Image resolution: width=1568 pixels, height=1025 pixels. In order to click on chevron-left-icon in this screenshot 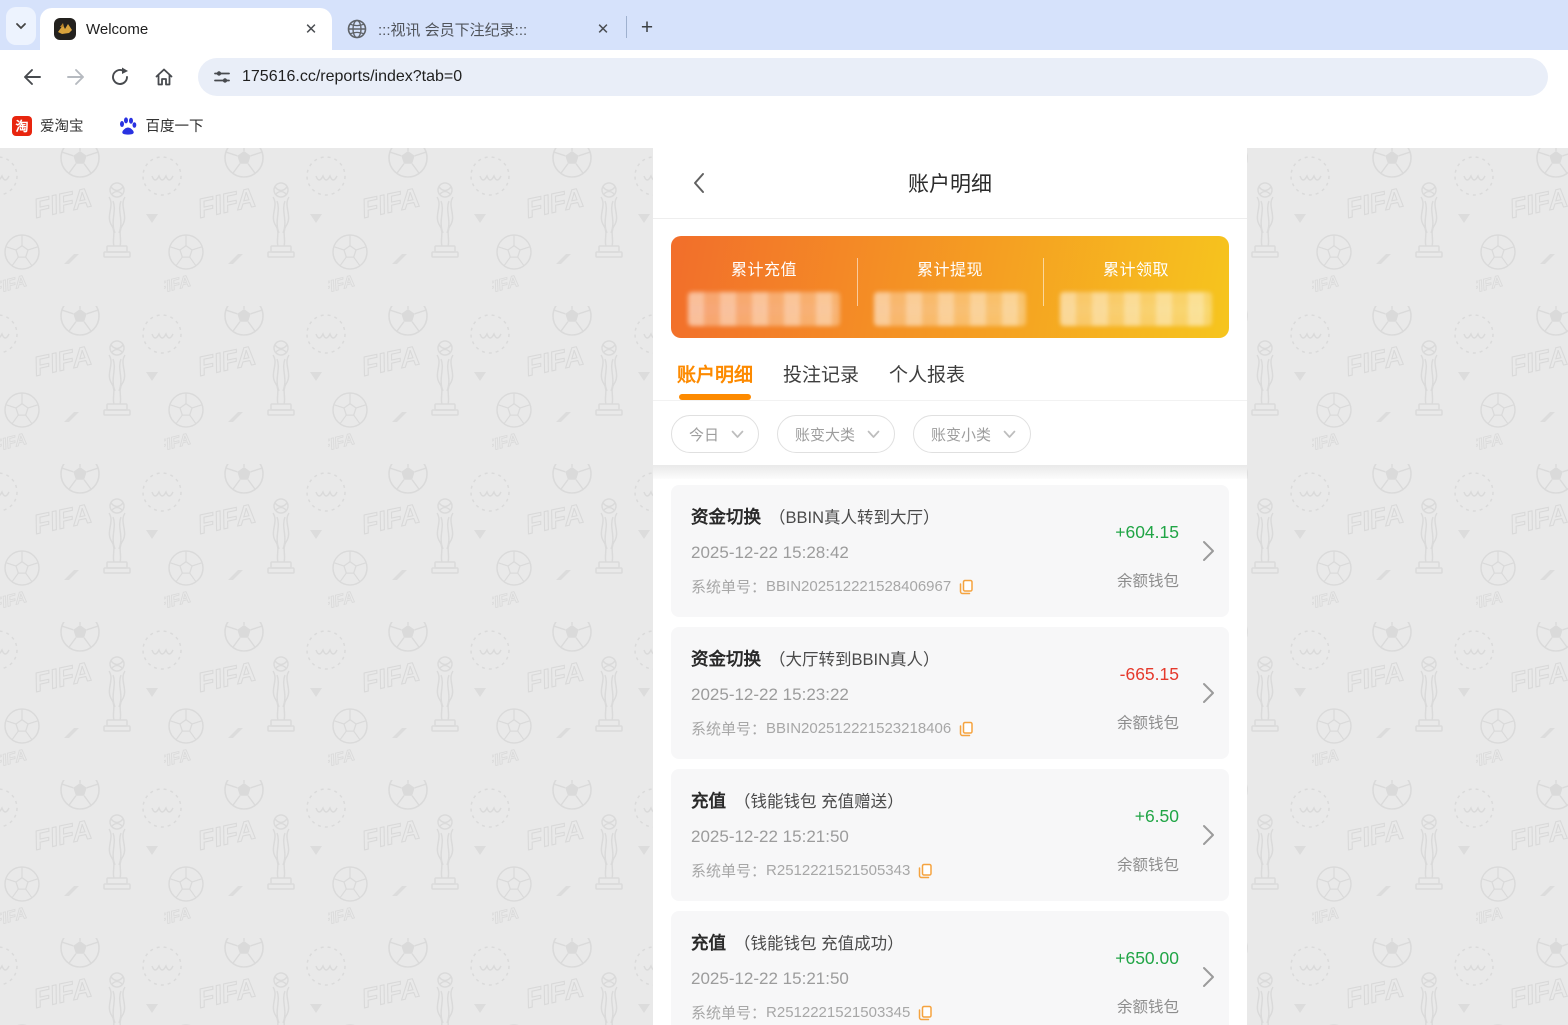, I will do `click(699, 183)`.